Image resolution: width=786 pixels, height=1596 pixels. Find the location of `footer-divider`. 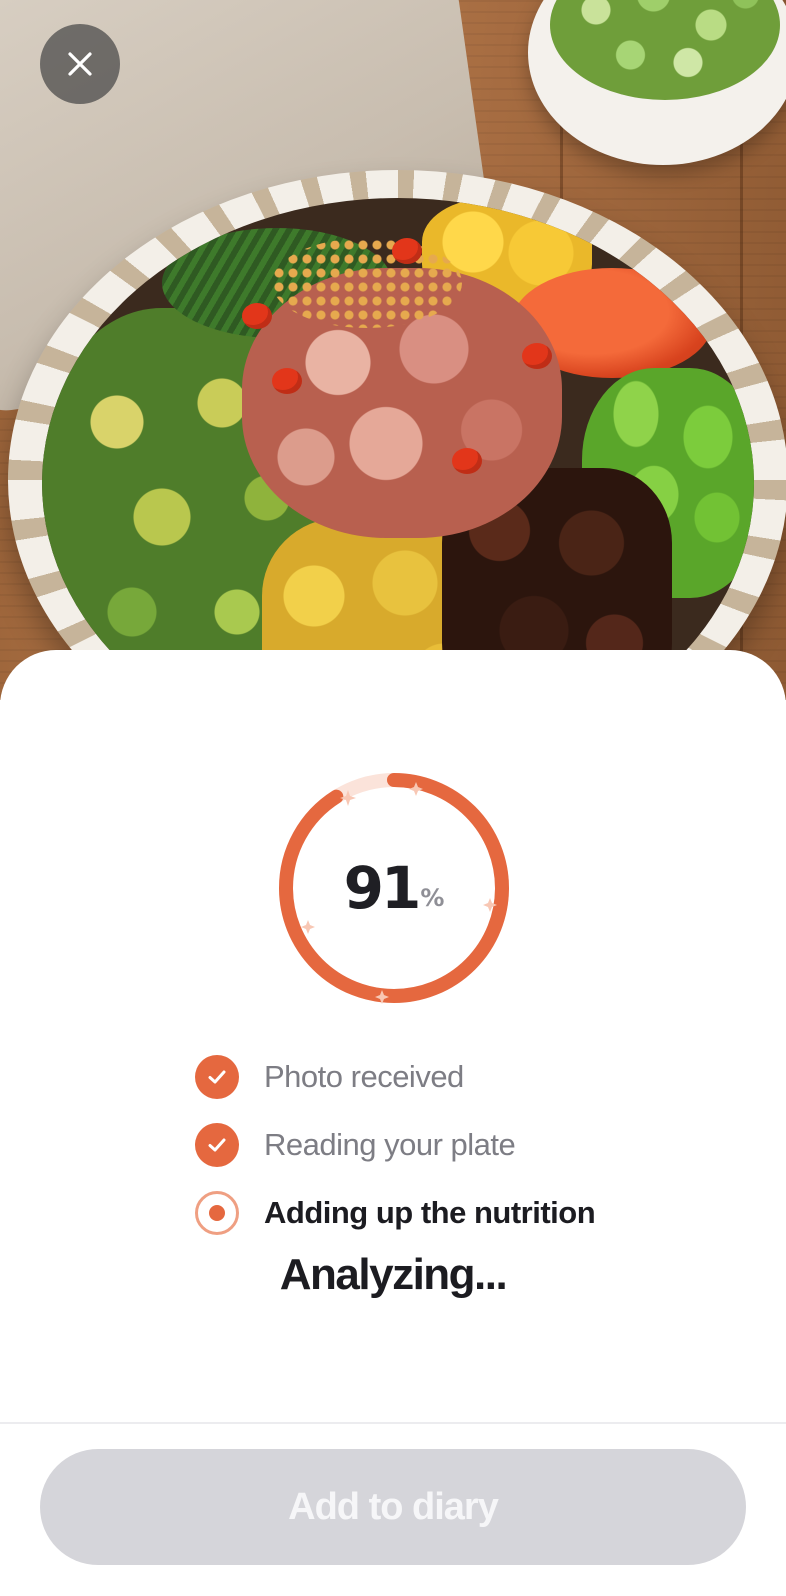

footer-divider is located at coordinates (393, 1423).